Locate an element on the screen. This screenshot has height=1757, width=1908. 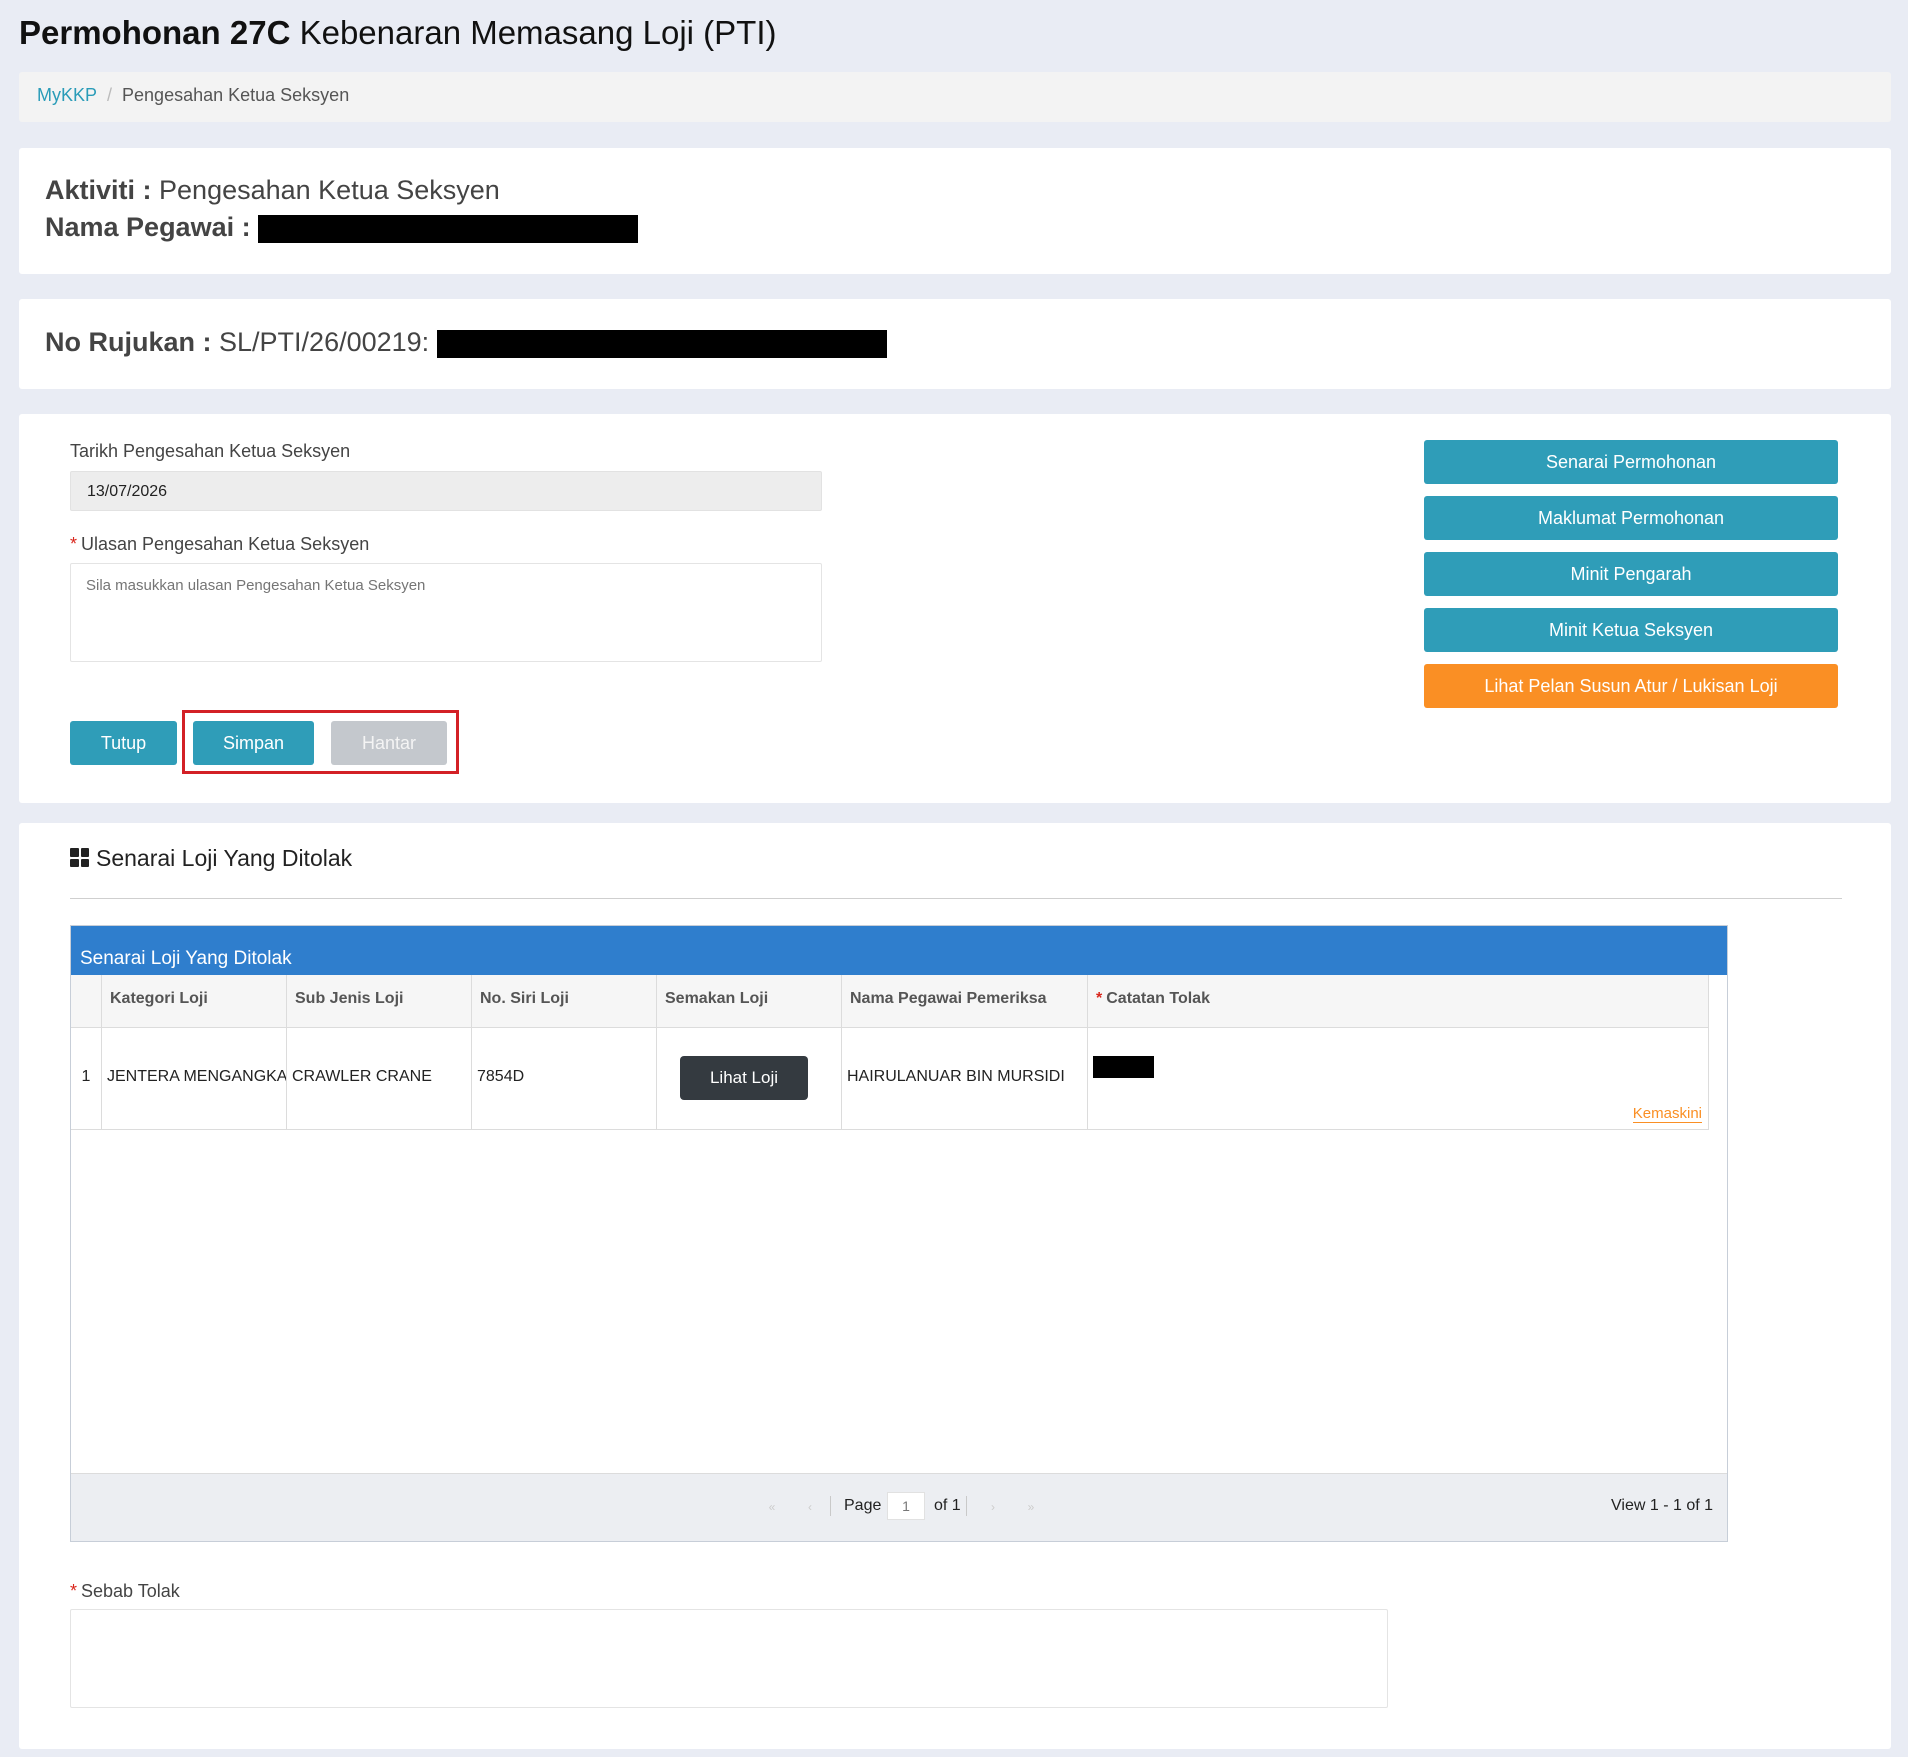
last-page-icon: » is located at coordinates (1031, 1507).